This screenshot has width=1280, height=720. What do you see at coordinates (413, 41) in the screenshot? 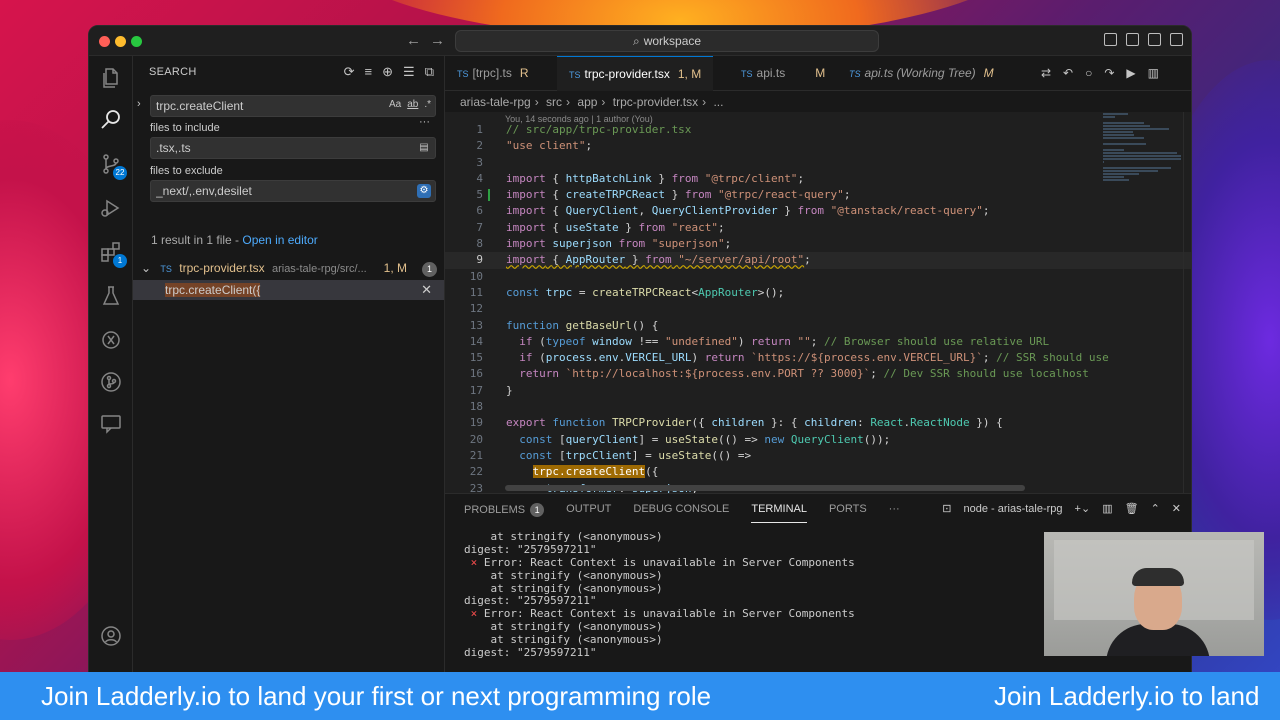
I see `back-arrow-icon: ←` at bounding box center [413, 41].